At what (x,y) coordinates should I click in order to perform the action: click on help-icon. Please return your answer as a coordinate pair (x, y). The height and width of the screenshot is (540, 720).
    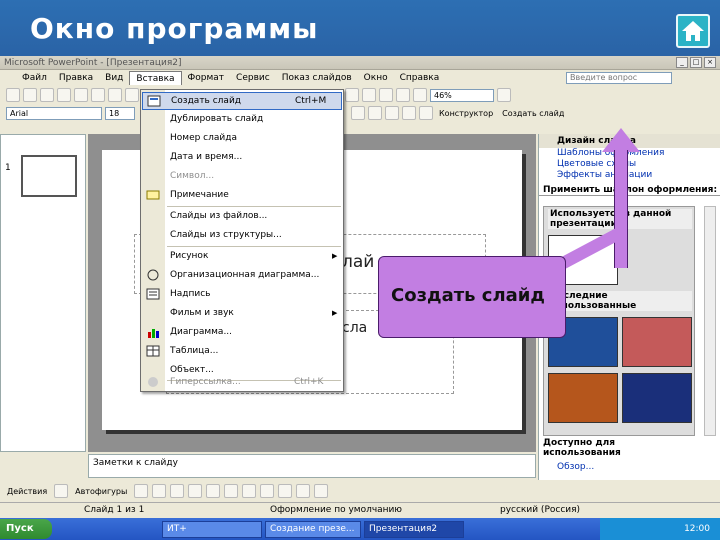
    Looking at the image, I should click on (504, 95).